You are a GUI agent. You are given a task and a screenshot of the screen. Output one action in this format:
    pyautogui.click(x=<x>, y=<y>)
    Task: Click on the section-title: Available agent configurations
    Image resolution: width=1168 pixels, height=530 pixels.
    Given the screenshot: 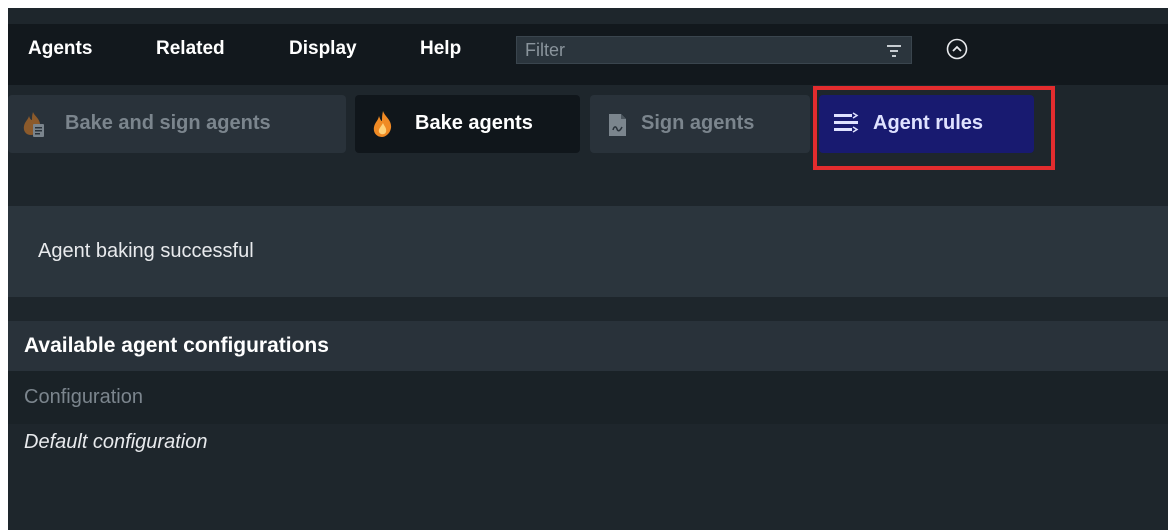 What is the action you would take?
    pyautogui.click(x=176, y=345)
    